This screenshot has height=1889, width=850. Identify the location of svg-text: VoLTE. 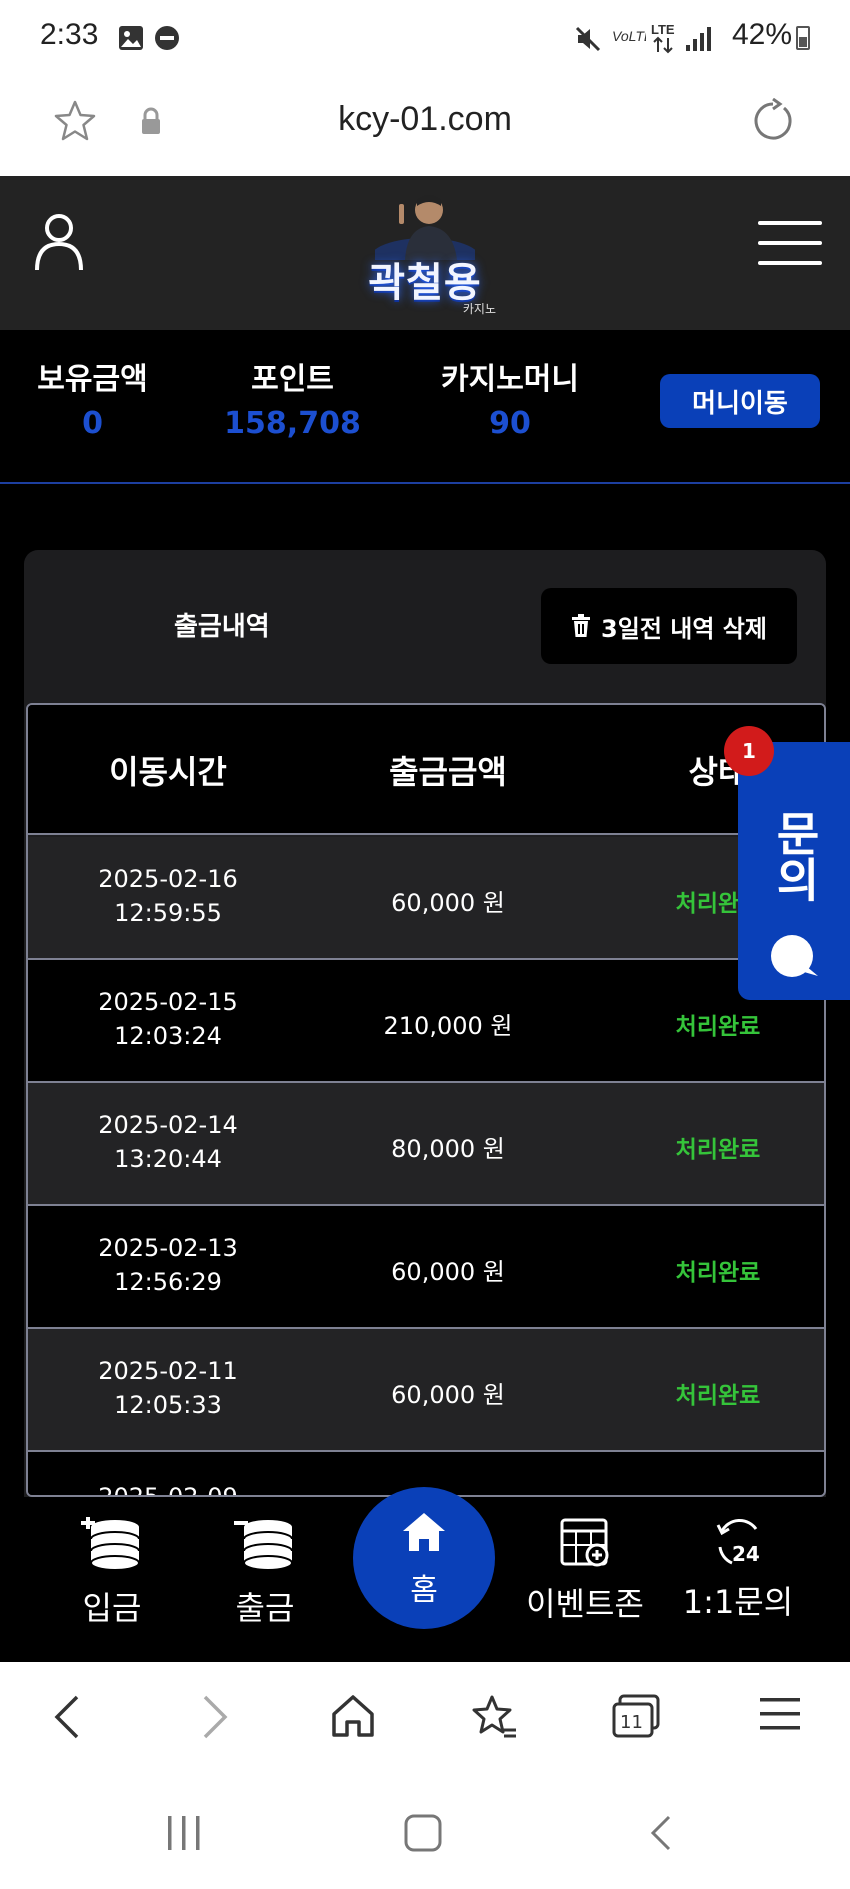
(629, 36).